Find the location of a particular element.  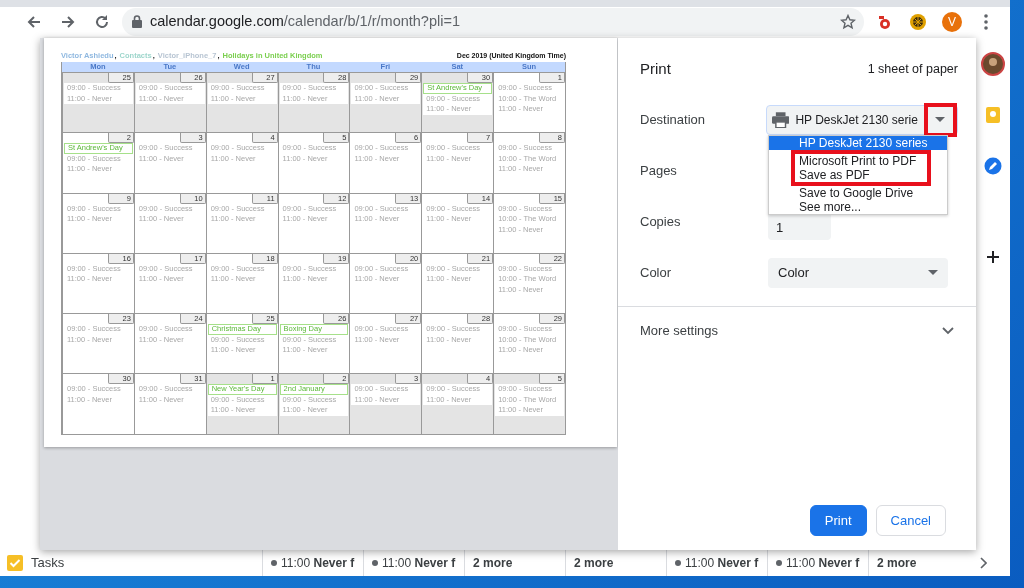

field-label: Copies is located at coordinates (661, 221).